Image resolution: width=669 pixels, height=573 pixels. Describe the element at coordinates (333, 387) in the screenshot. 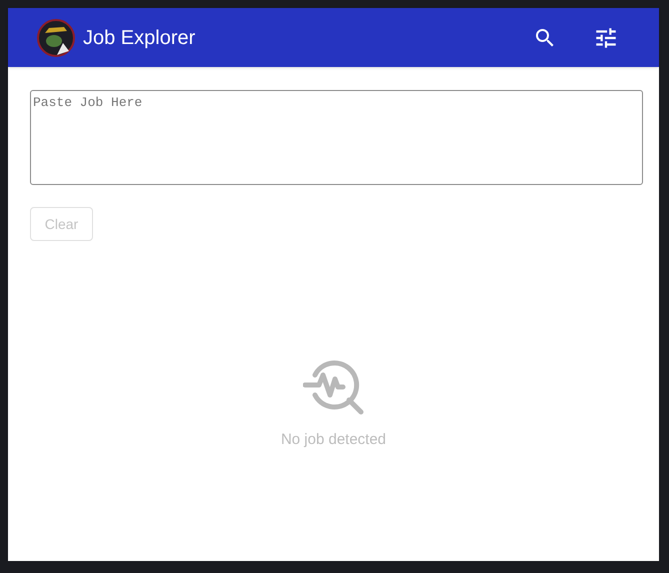

I see `no-results-search-icon` at that location.